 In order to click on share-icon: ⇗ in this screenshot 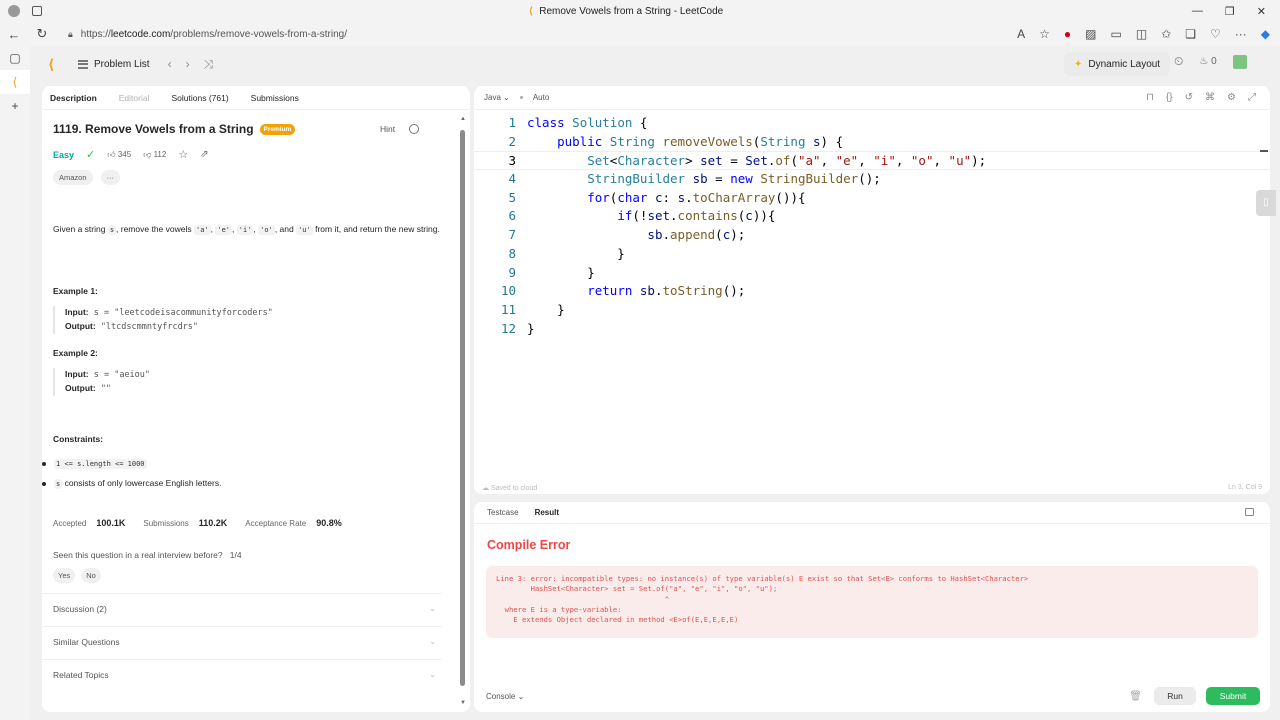, I will do `click(204, 154)`.